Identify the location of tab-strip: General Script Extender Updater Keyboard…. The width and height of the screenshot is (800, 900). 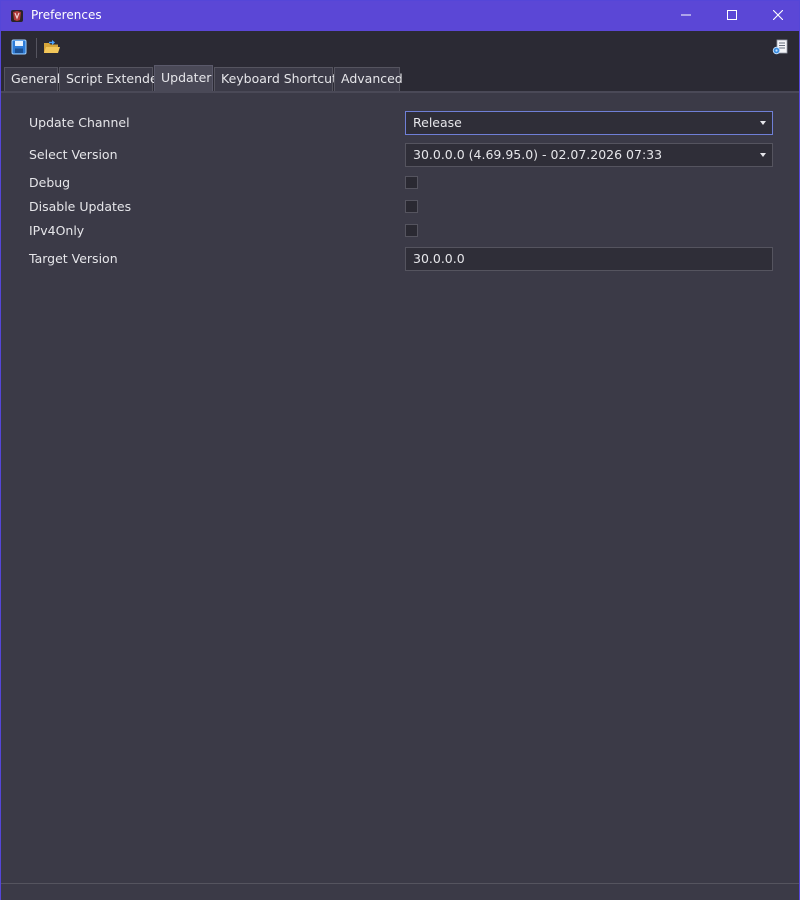
(400, 79).